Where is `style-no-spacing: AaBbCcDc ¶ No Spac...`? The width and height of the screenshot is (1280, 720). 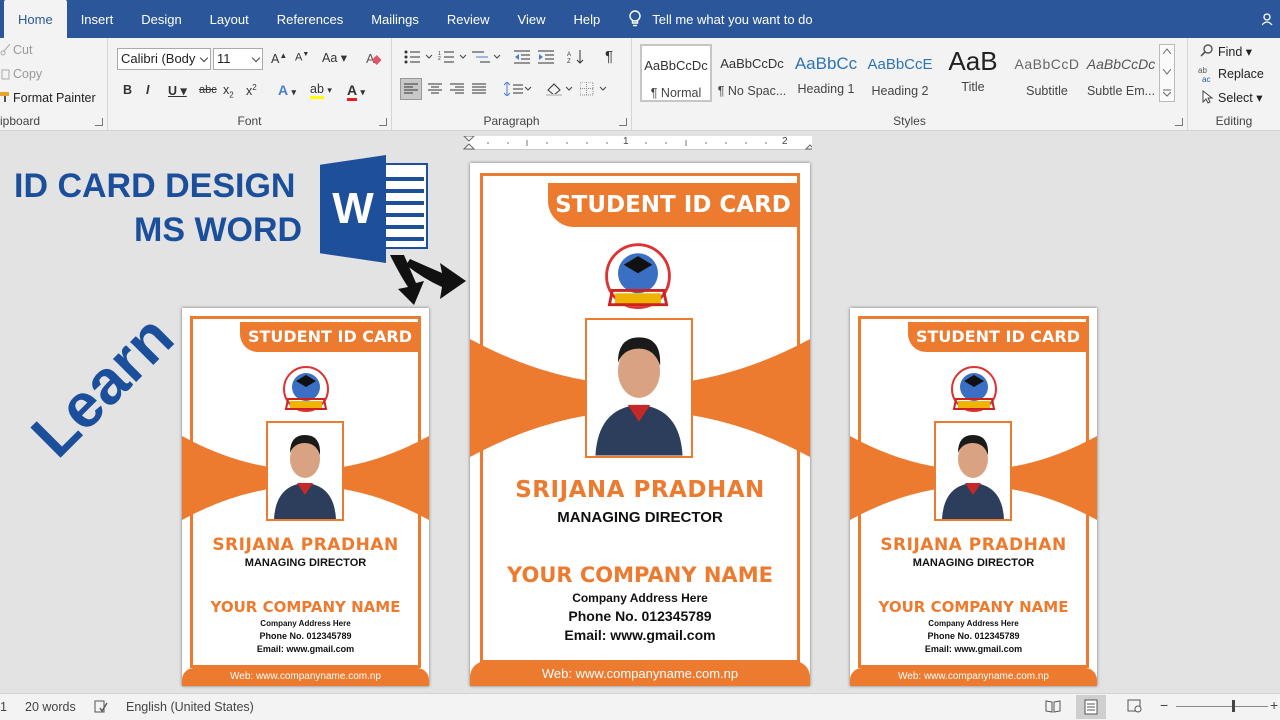
style-no-spacing: AaBbCcDc ¶ No Spac... is located at coordinates (752, 73).